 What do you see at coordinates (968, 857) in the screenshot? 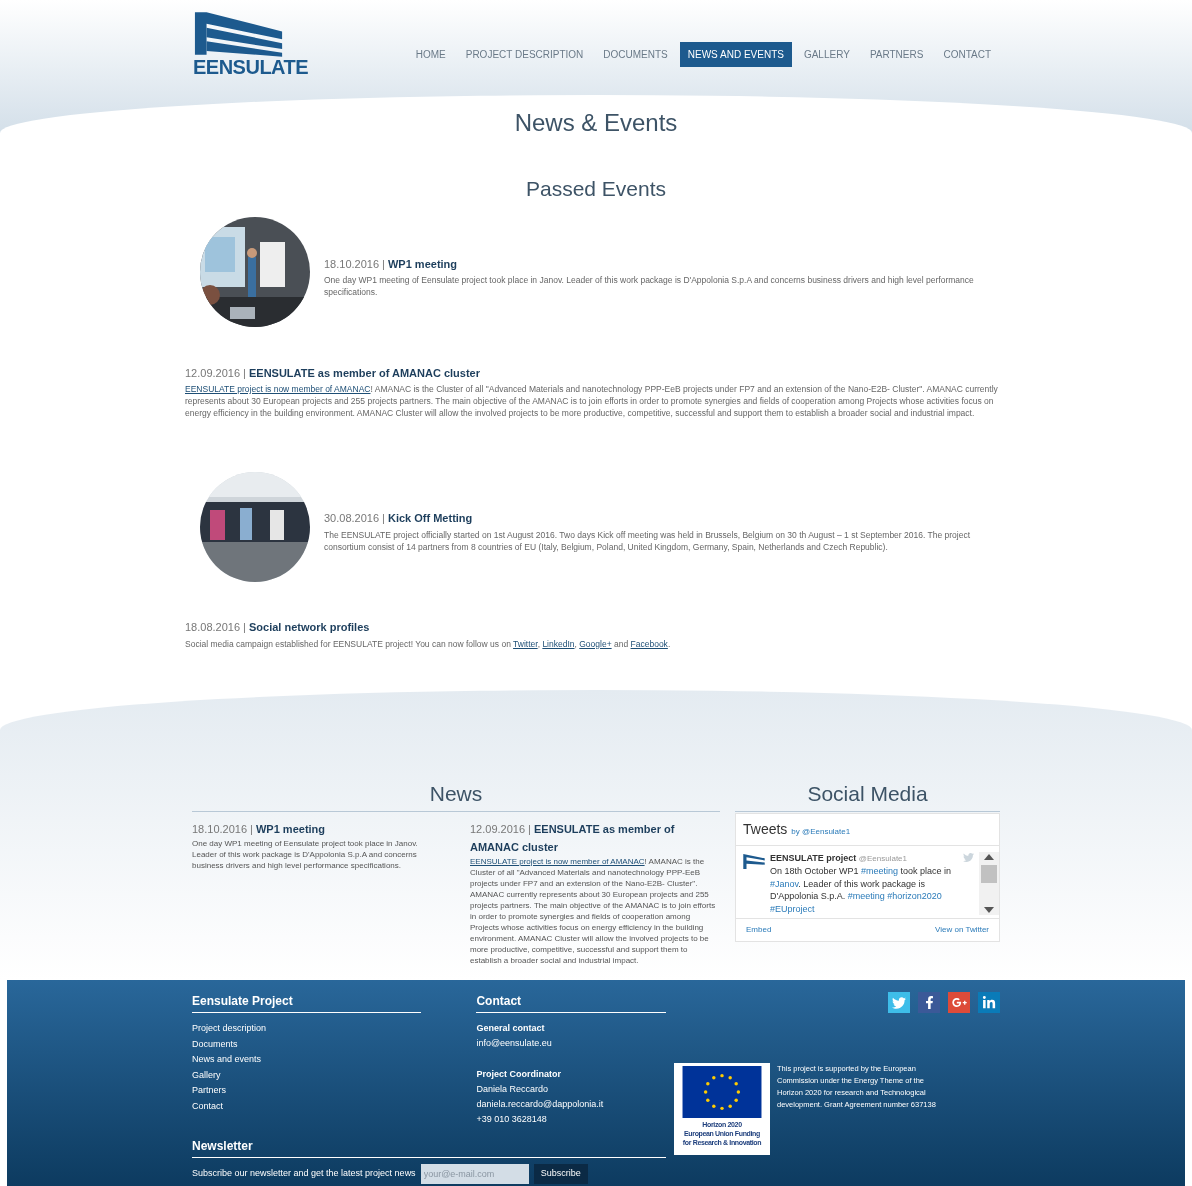
I see `twitter-icon` at bounding box center [968, 857].